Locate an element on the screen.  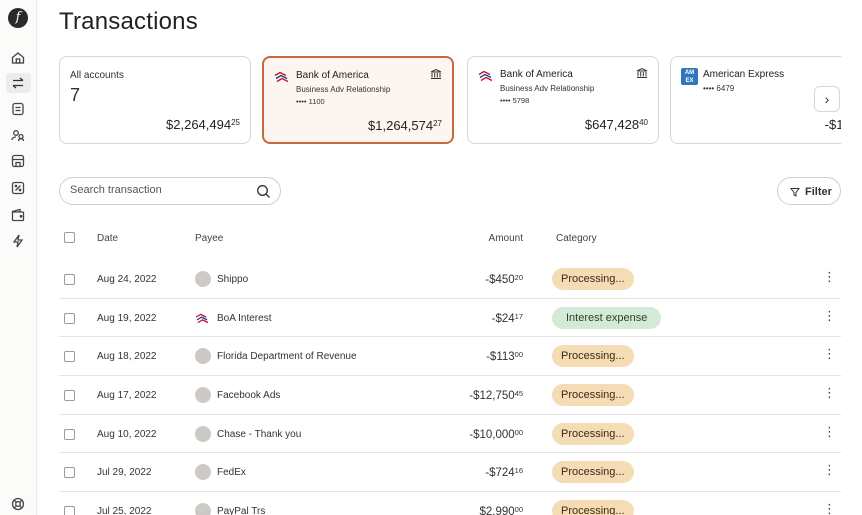
wallet-icon is located at coordinates (18, 215).